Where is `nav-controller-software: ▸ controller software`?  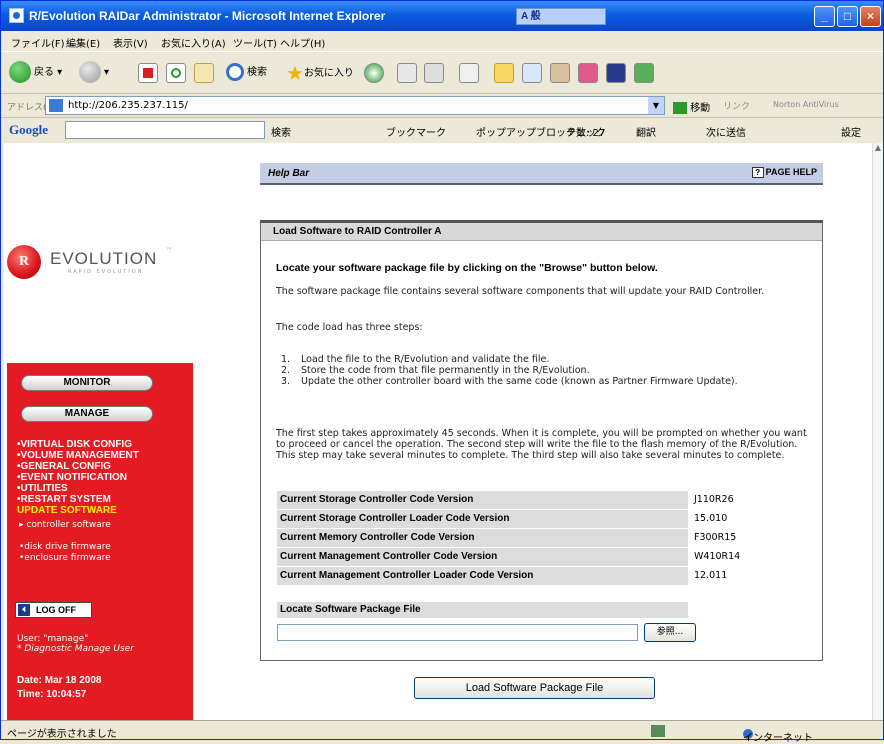 nav-controller-software: ▸ controller software is located at coordinates (65, 525).